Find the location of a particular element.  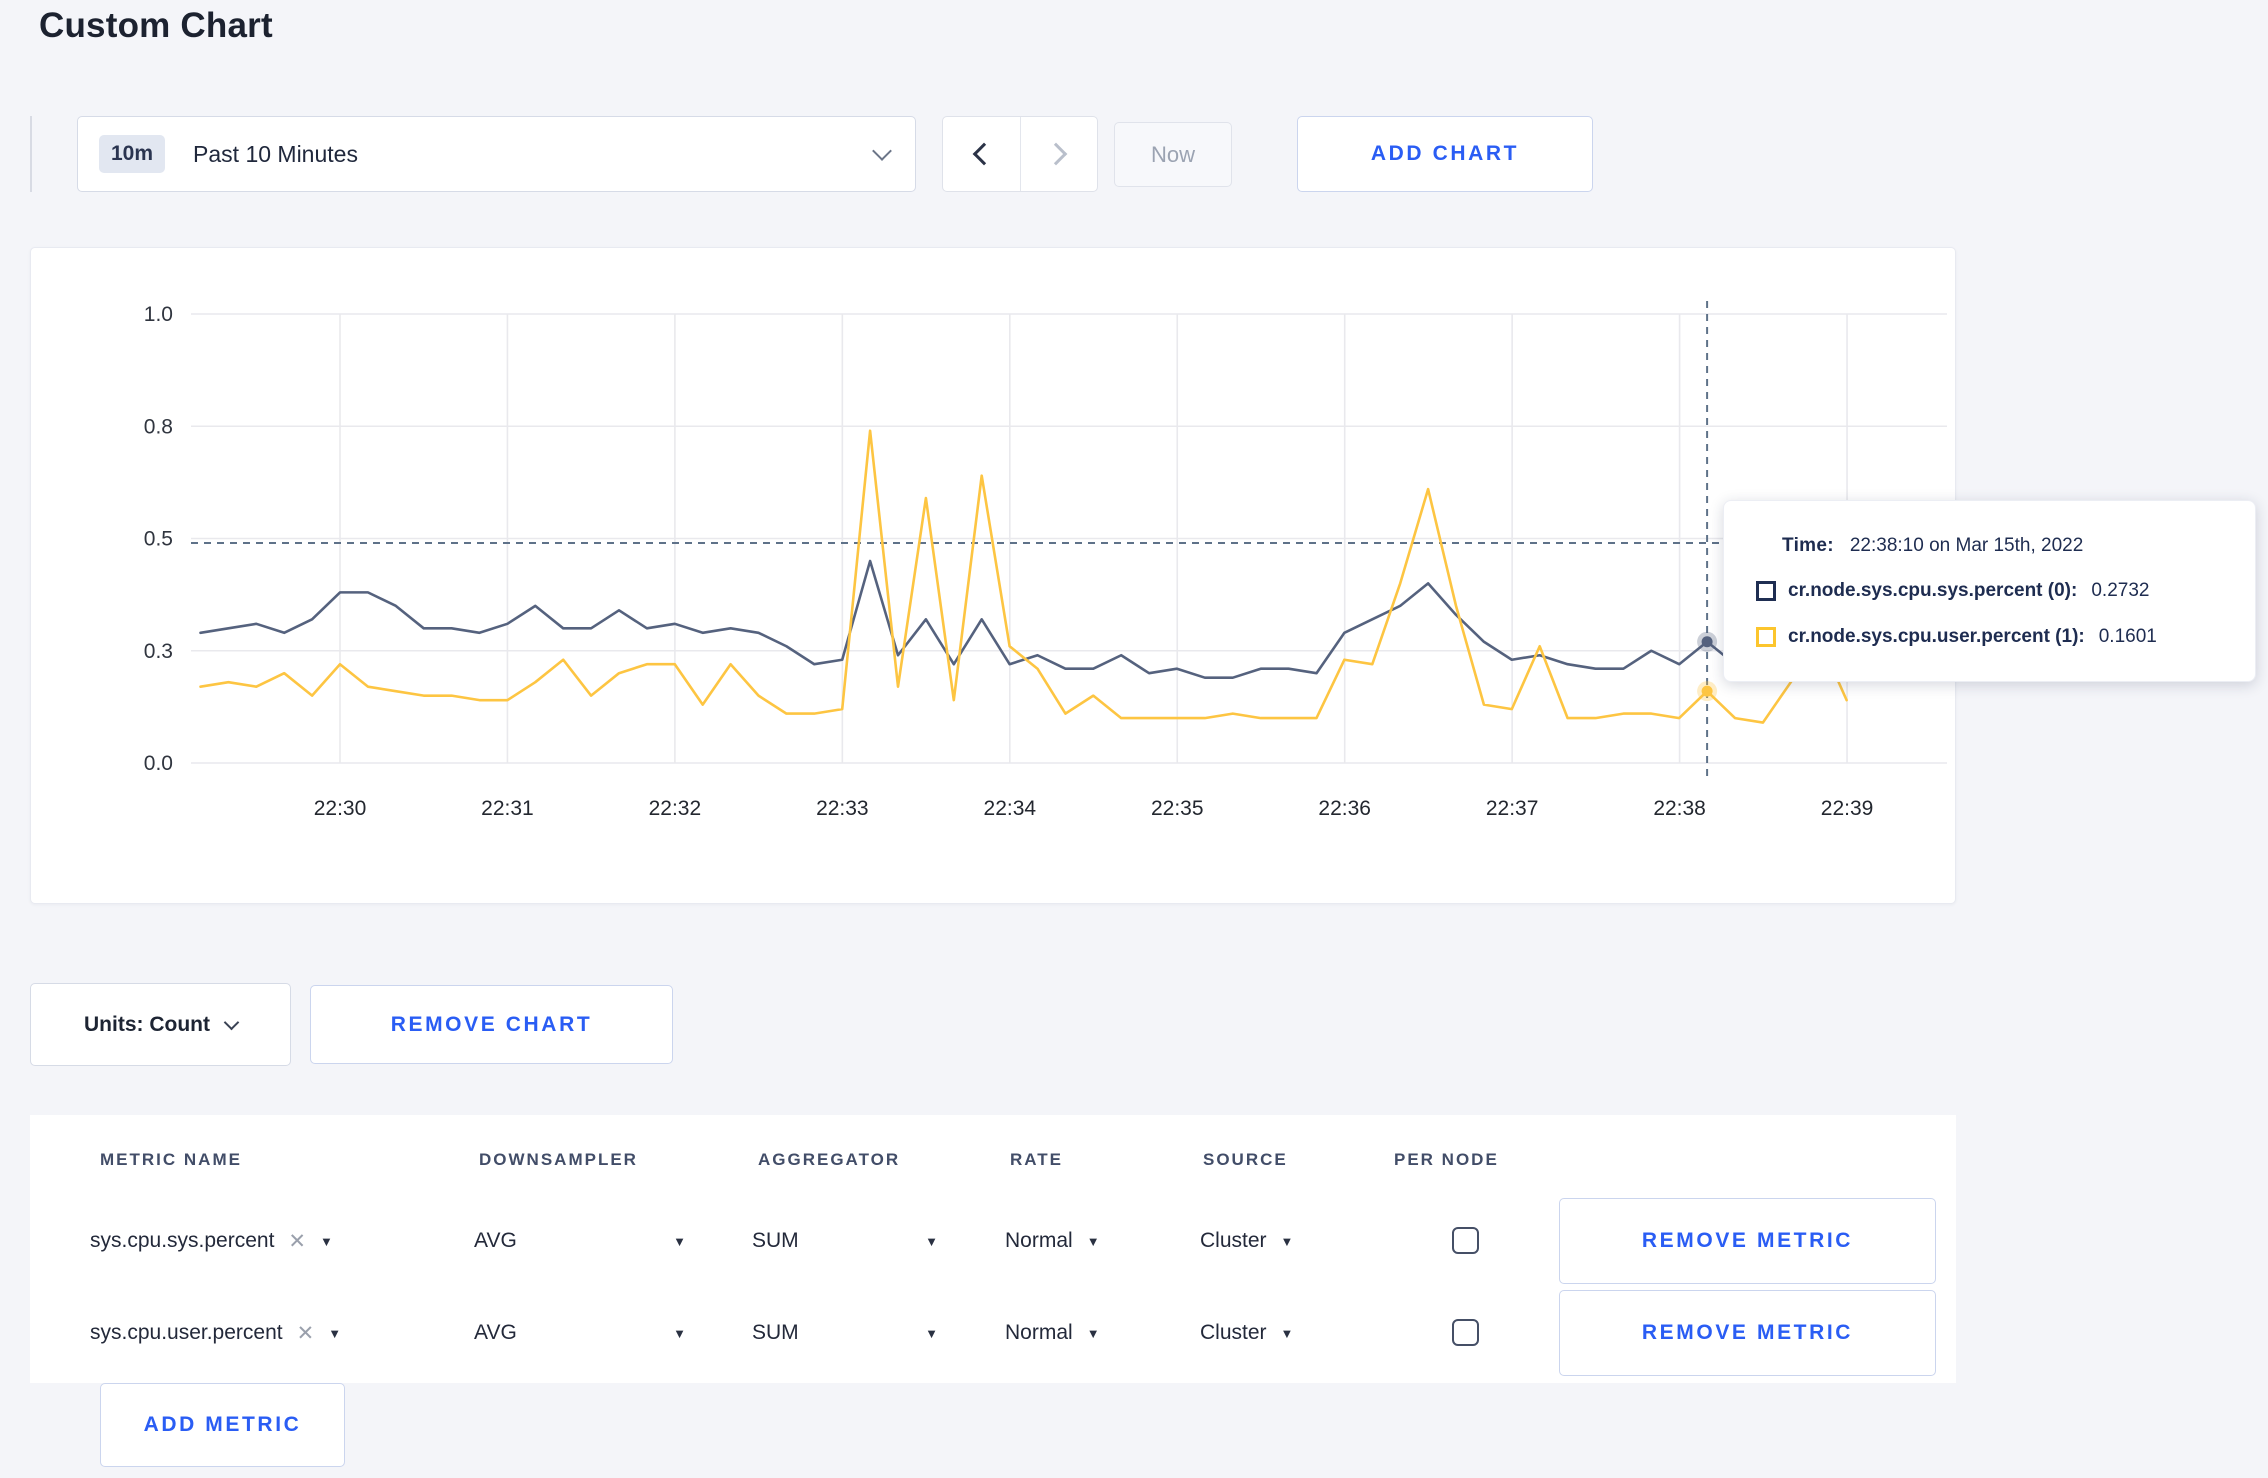

time-window-dropdown: 10m Past 10 Minutes is located at coordinates (496, 154).